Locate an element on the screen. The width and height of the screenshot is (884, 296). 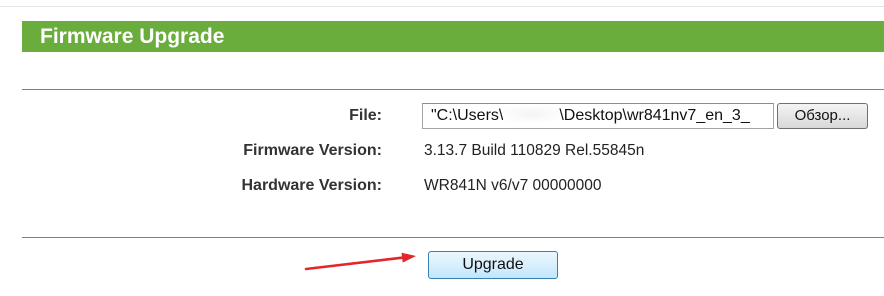
section-header: Firmware Upgrade is located at coordinates (453, 36).